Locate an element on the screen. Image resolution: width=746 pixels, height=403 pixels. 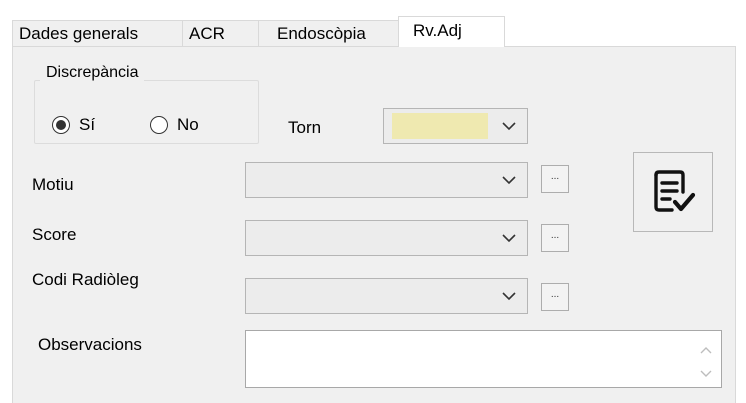
tab-acr: ACR is located at coordinates (220, 33).